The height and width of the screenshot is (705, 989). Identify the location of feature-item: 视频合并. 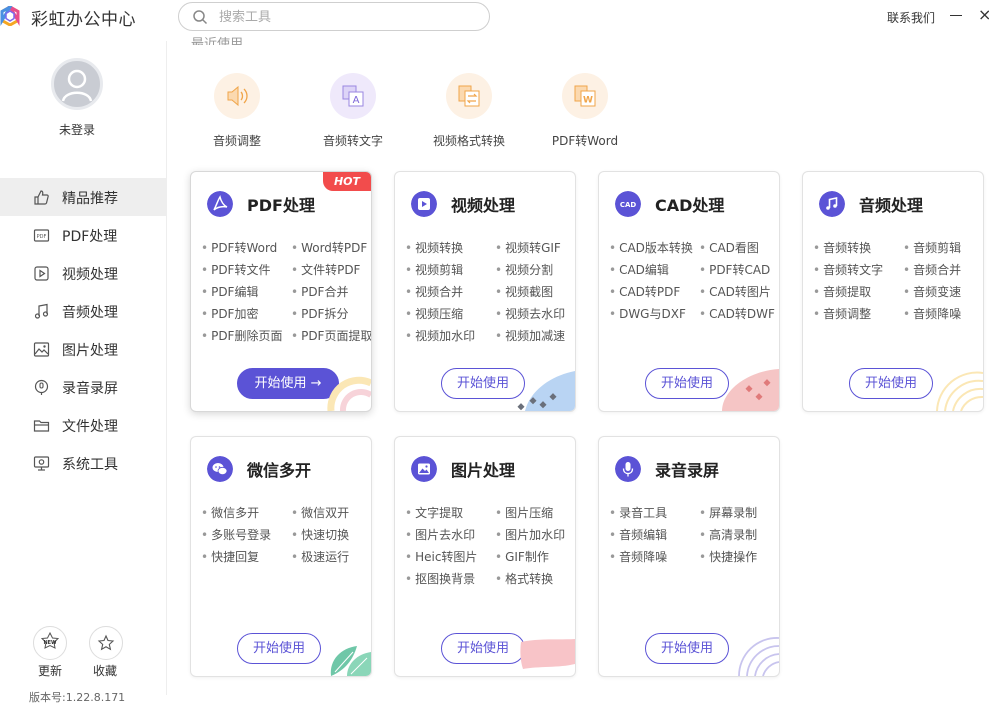
(450, 292).